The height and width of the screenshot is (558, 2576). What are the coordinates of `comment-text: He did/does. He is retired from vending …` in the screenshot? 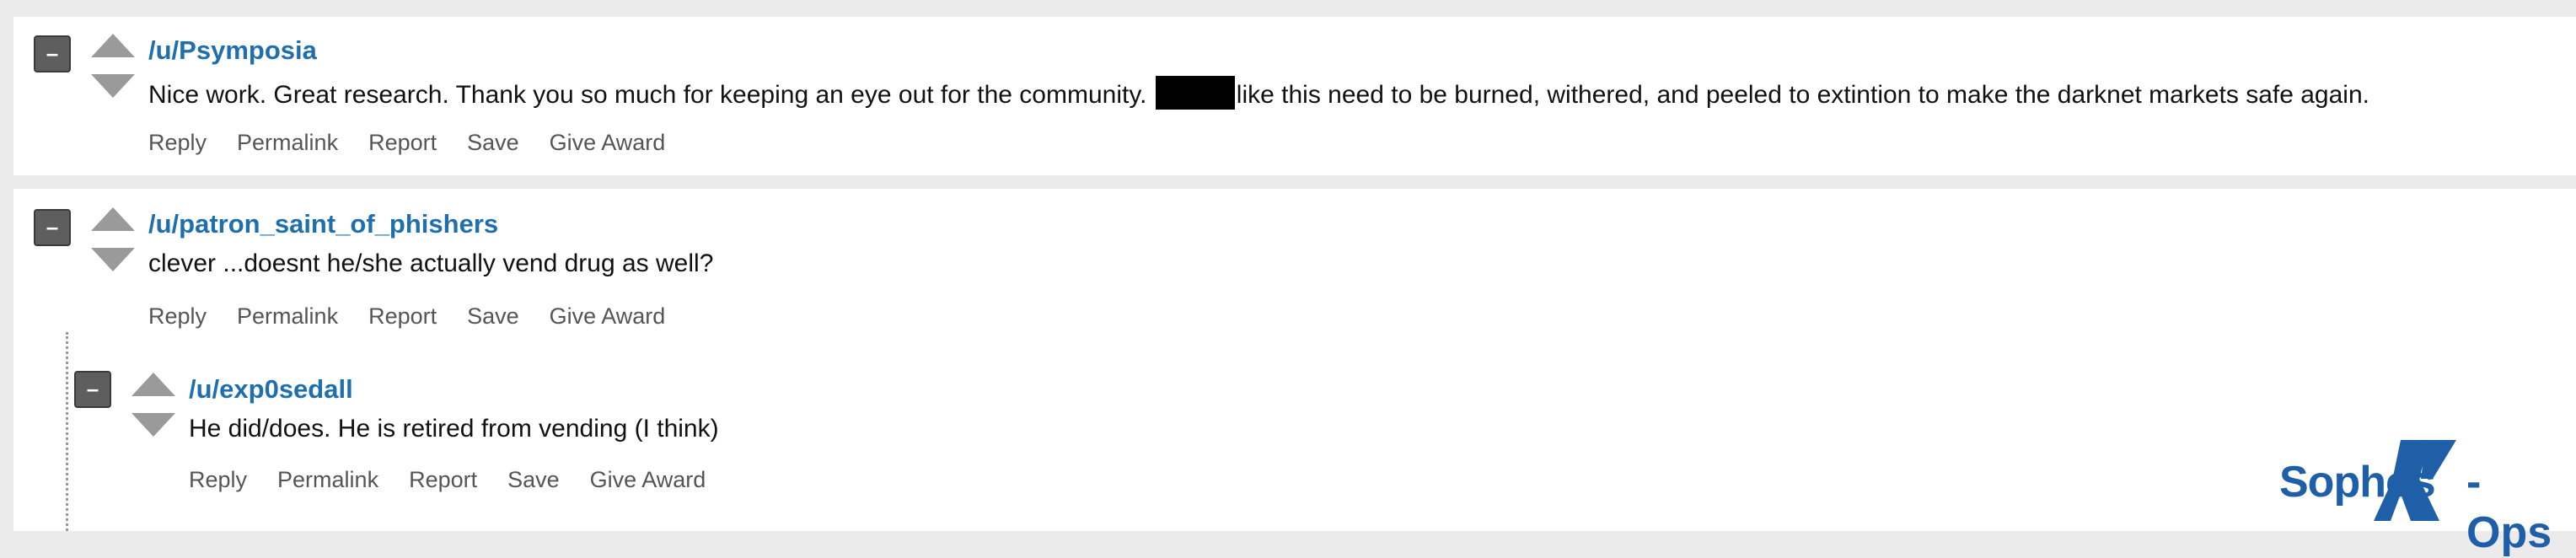 It's located at (454, 429).